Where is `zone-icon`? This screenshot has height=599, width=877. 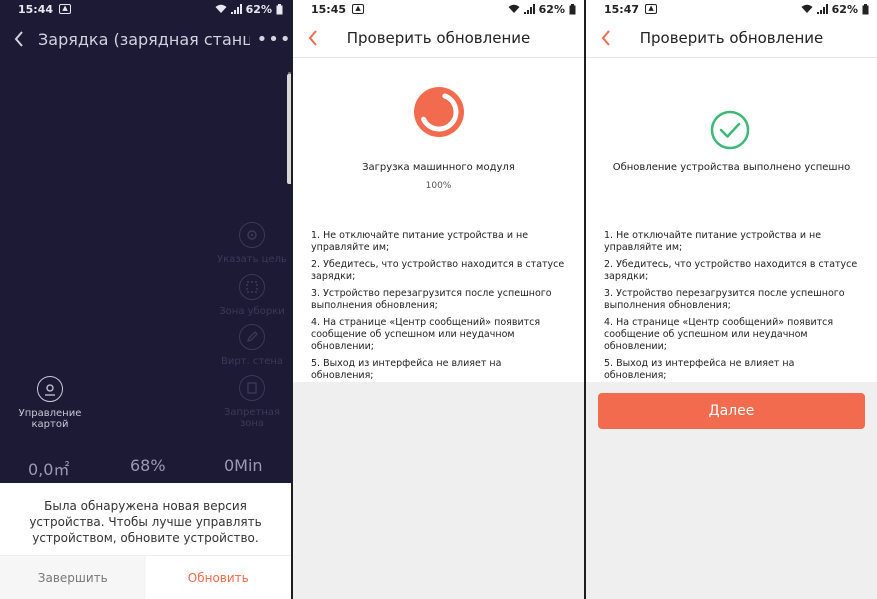
zone-icon is located at coordinates (252, 287).